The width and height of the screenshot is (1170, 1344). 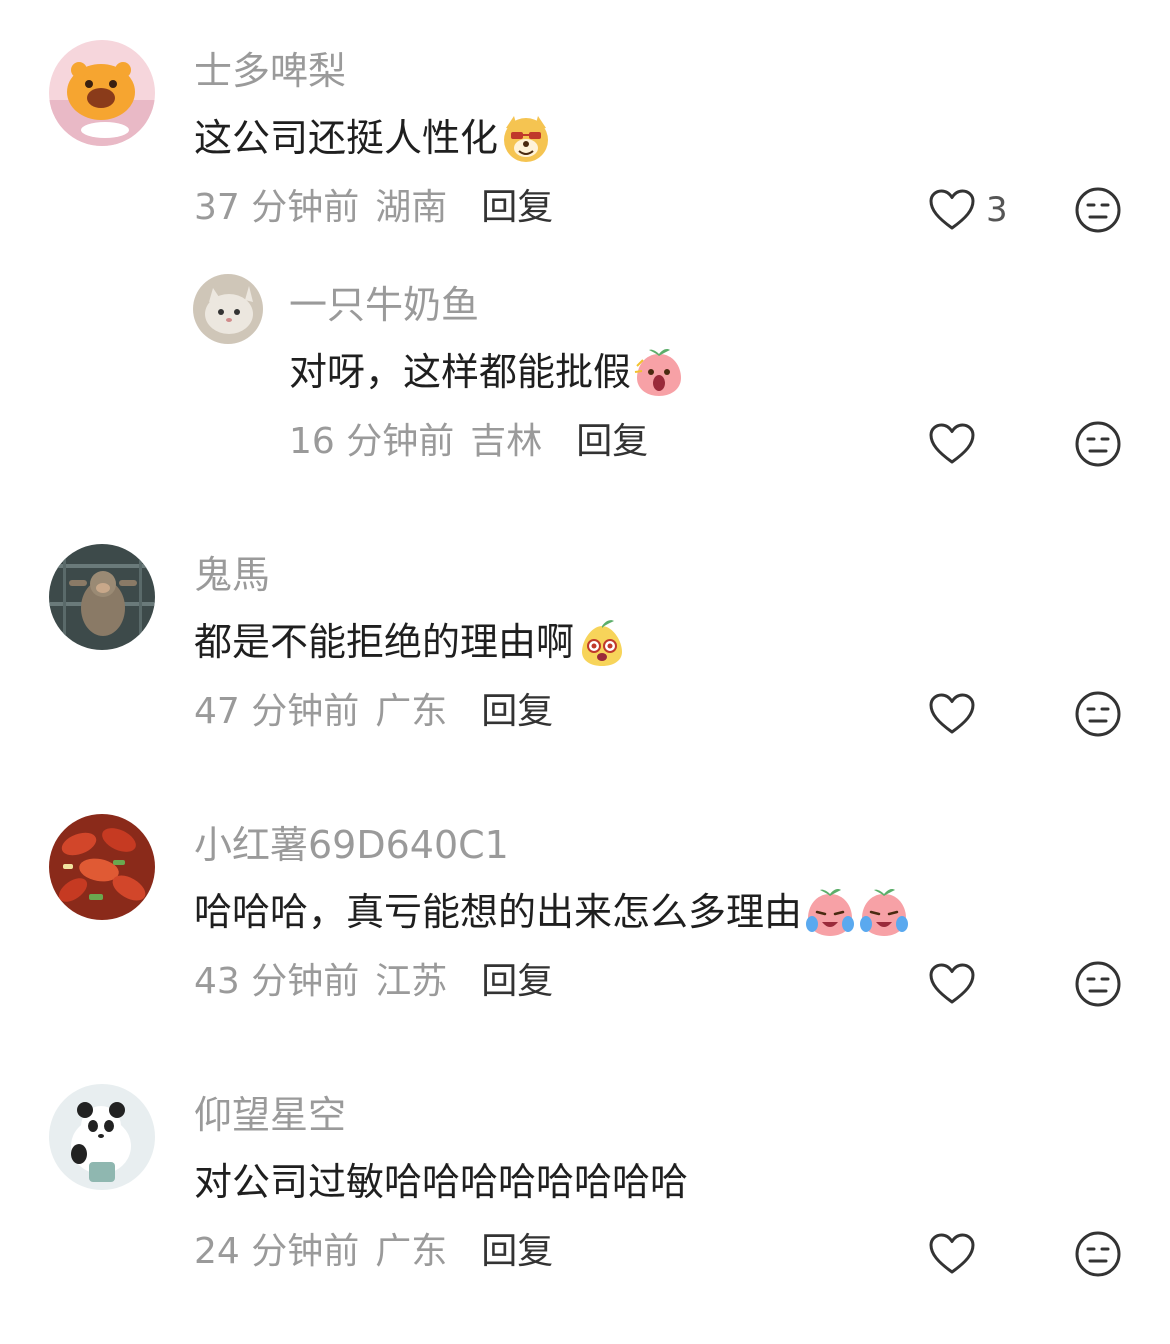 What do you see at coordinates (277, 981) in the screenshot?
I see `comment-time: 43 分钟前` at bounding box center [277, 981].